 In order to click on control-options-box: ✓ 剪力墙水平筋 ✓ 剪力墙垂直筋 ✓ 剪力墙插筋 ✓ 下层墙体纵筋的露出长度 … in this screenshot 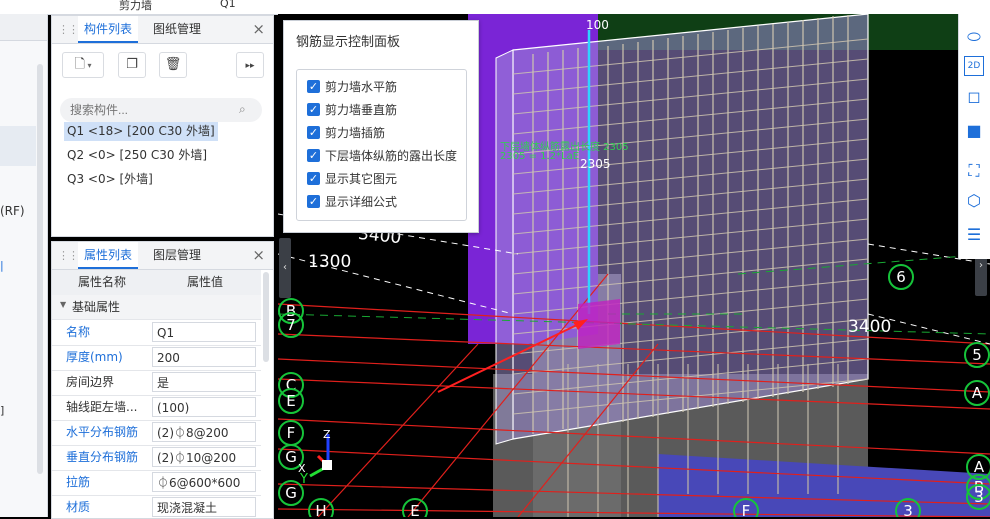, I will do `click(381, 145)`.